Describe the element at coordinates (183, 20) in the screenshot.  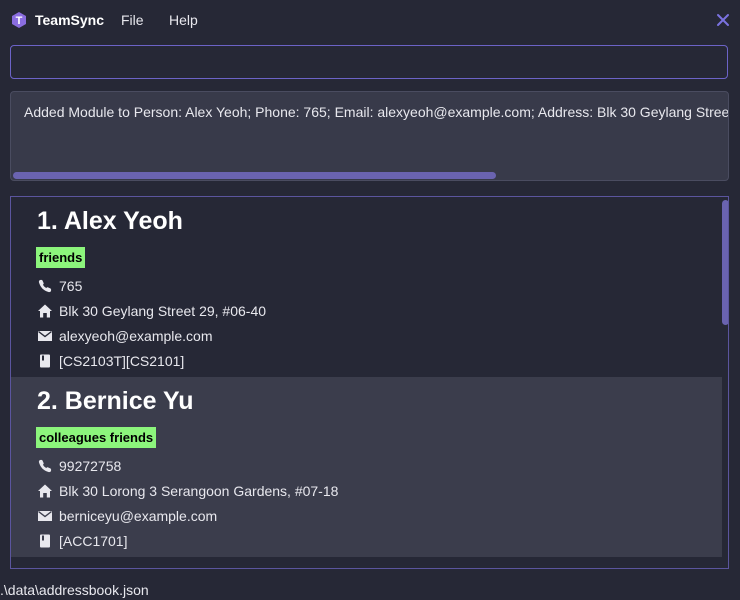
I see `menu-help: Help` at that location.